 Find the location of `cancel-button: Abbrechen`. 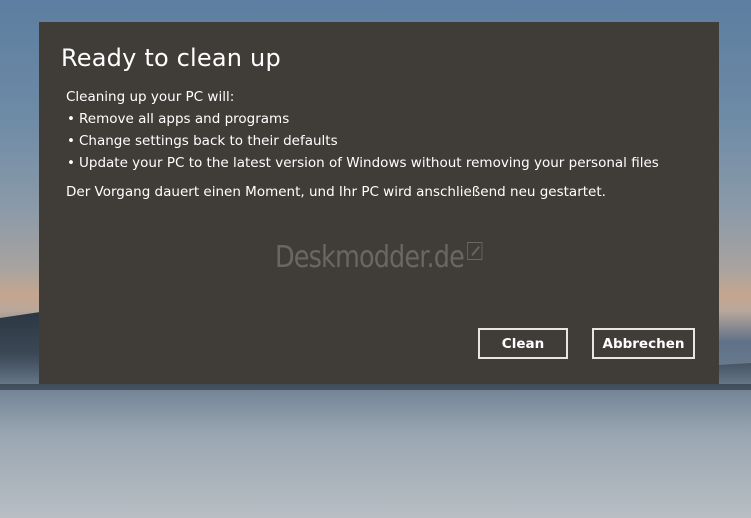

cancel-button: Abbrechen is located at coordinates (643, 343).